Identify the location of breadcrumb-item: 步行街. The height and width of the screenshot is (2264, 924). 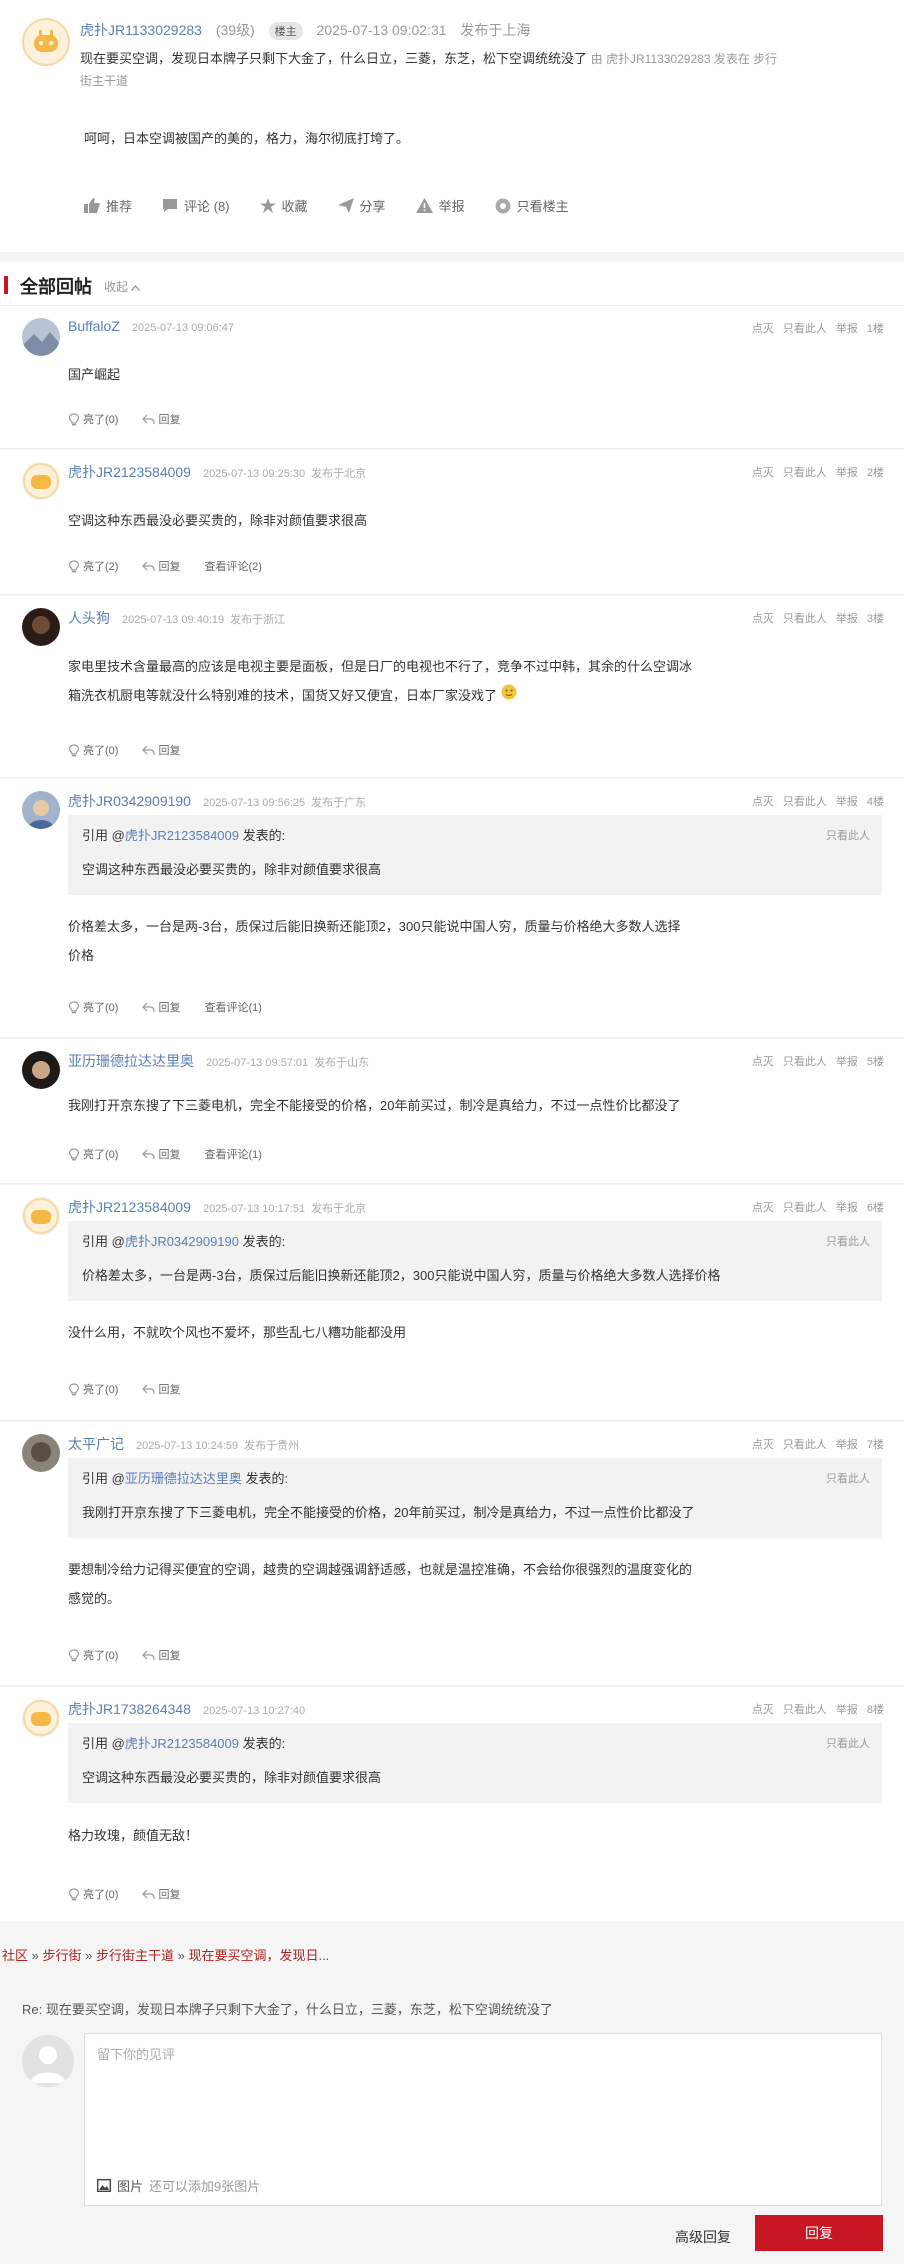
(61, 1955).